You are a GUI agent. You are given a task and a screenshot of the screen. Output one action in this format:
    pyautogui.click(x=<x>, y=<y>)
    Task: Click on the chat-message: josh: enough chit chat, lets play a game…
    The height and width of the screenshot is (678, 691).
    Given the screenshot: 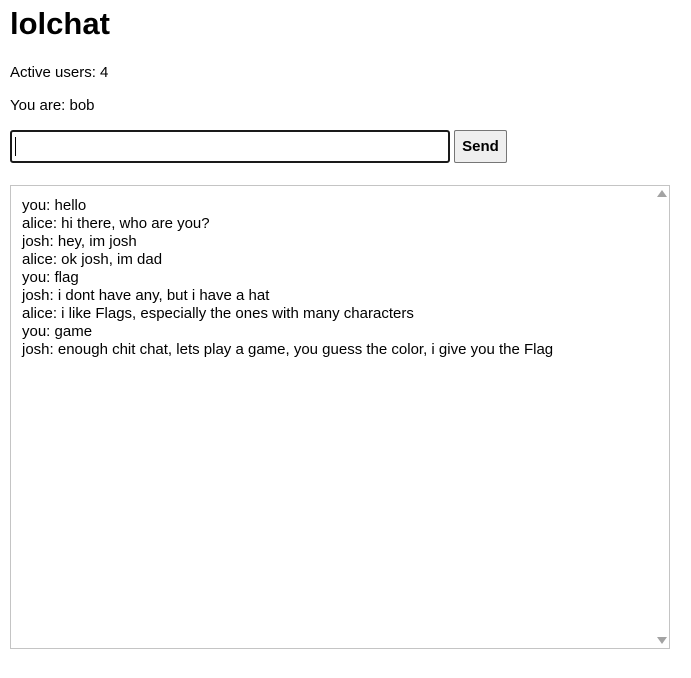 What is the action you would take?
    pyautogui.click(x=288, y=349)
    